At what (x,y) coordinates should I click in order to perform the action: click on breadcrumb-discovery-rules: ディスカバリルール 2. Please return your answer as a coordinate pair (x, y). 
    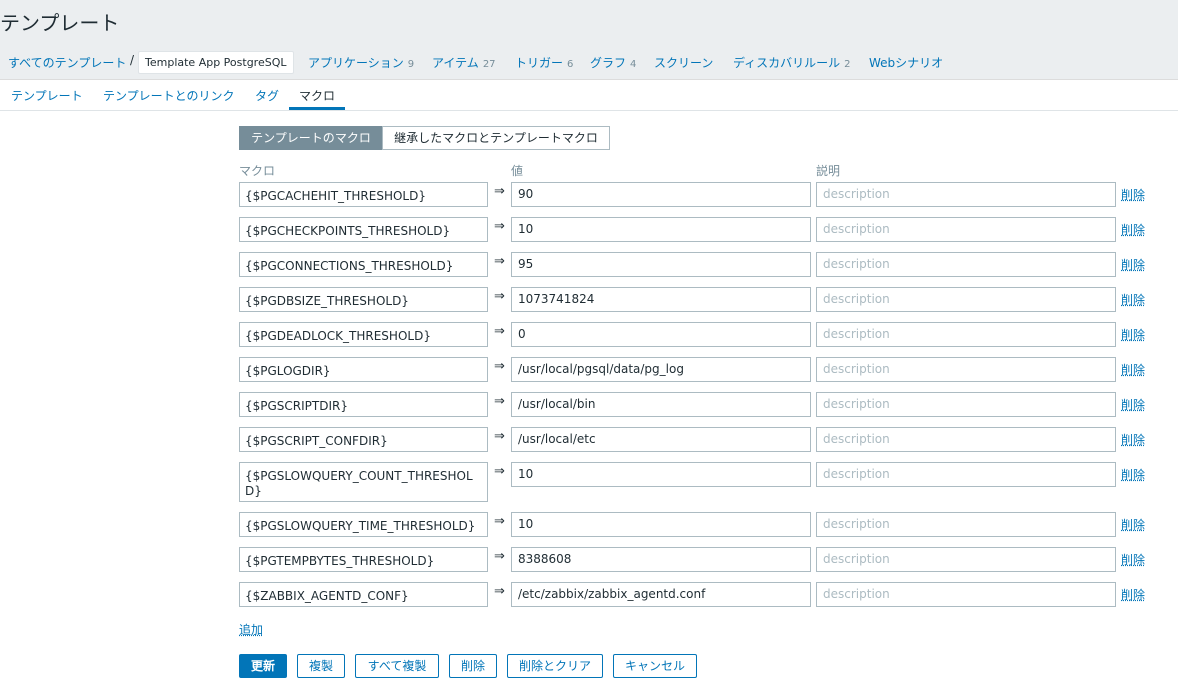
    Looking at the image, I should click on (792, 62).